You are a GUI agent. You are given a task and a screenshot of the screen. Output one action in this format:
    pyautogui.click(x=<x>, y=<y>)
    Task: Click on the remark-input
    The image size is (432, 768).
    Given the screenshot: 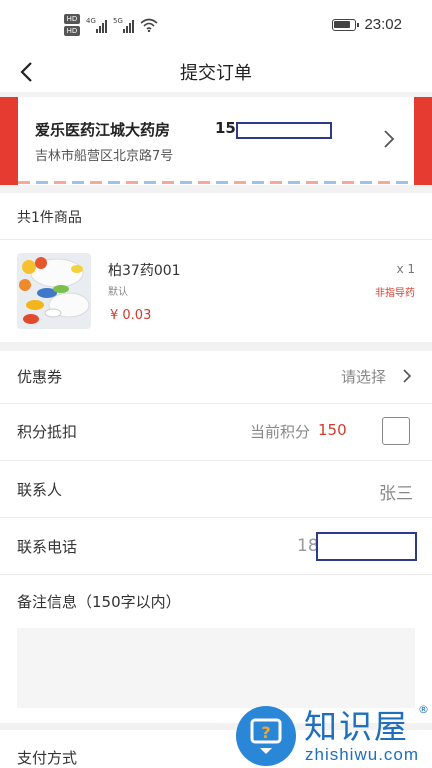 What is the action you would take?
    pyautogui.click(x=216, y=668)
    